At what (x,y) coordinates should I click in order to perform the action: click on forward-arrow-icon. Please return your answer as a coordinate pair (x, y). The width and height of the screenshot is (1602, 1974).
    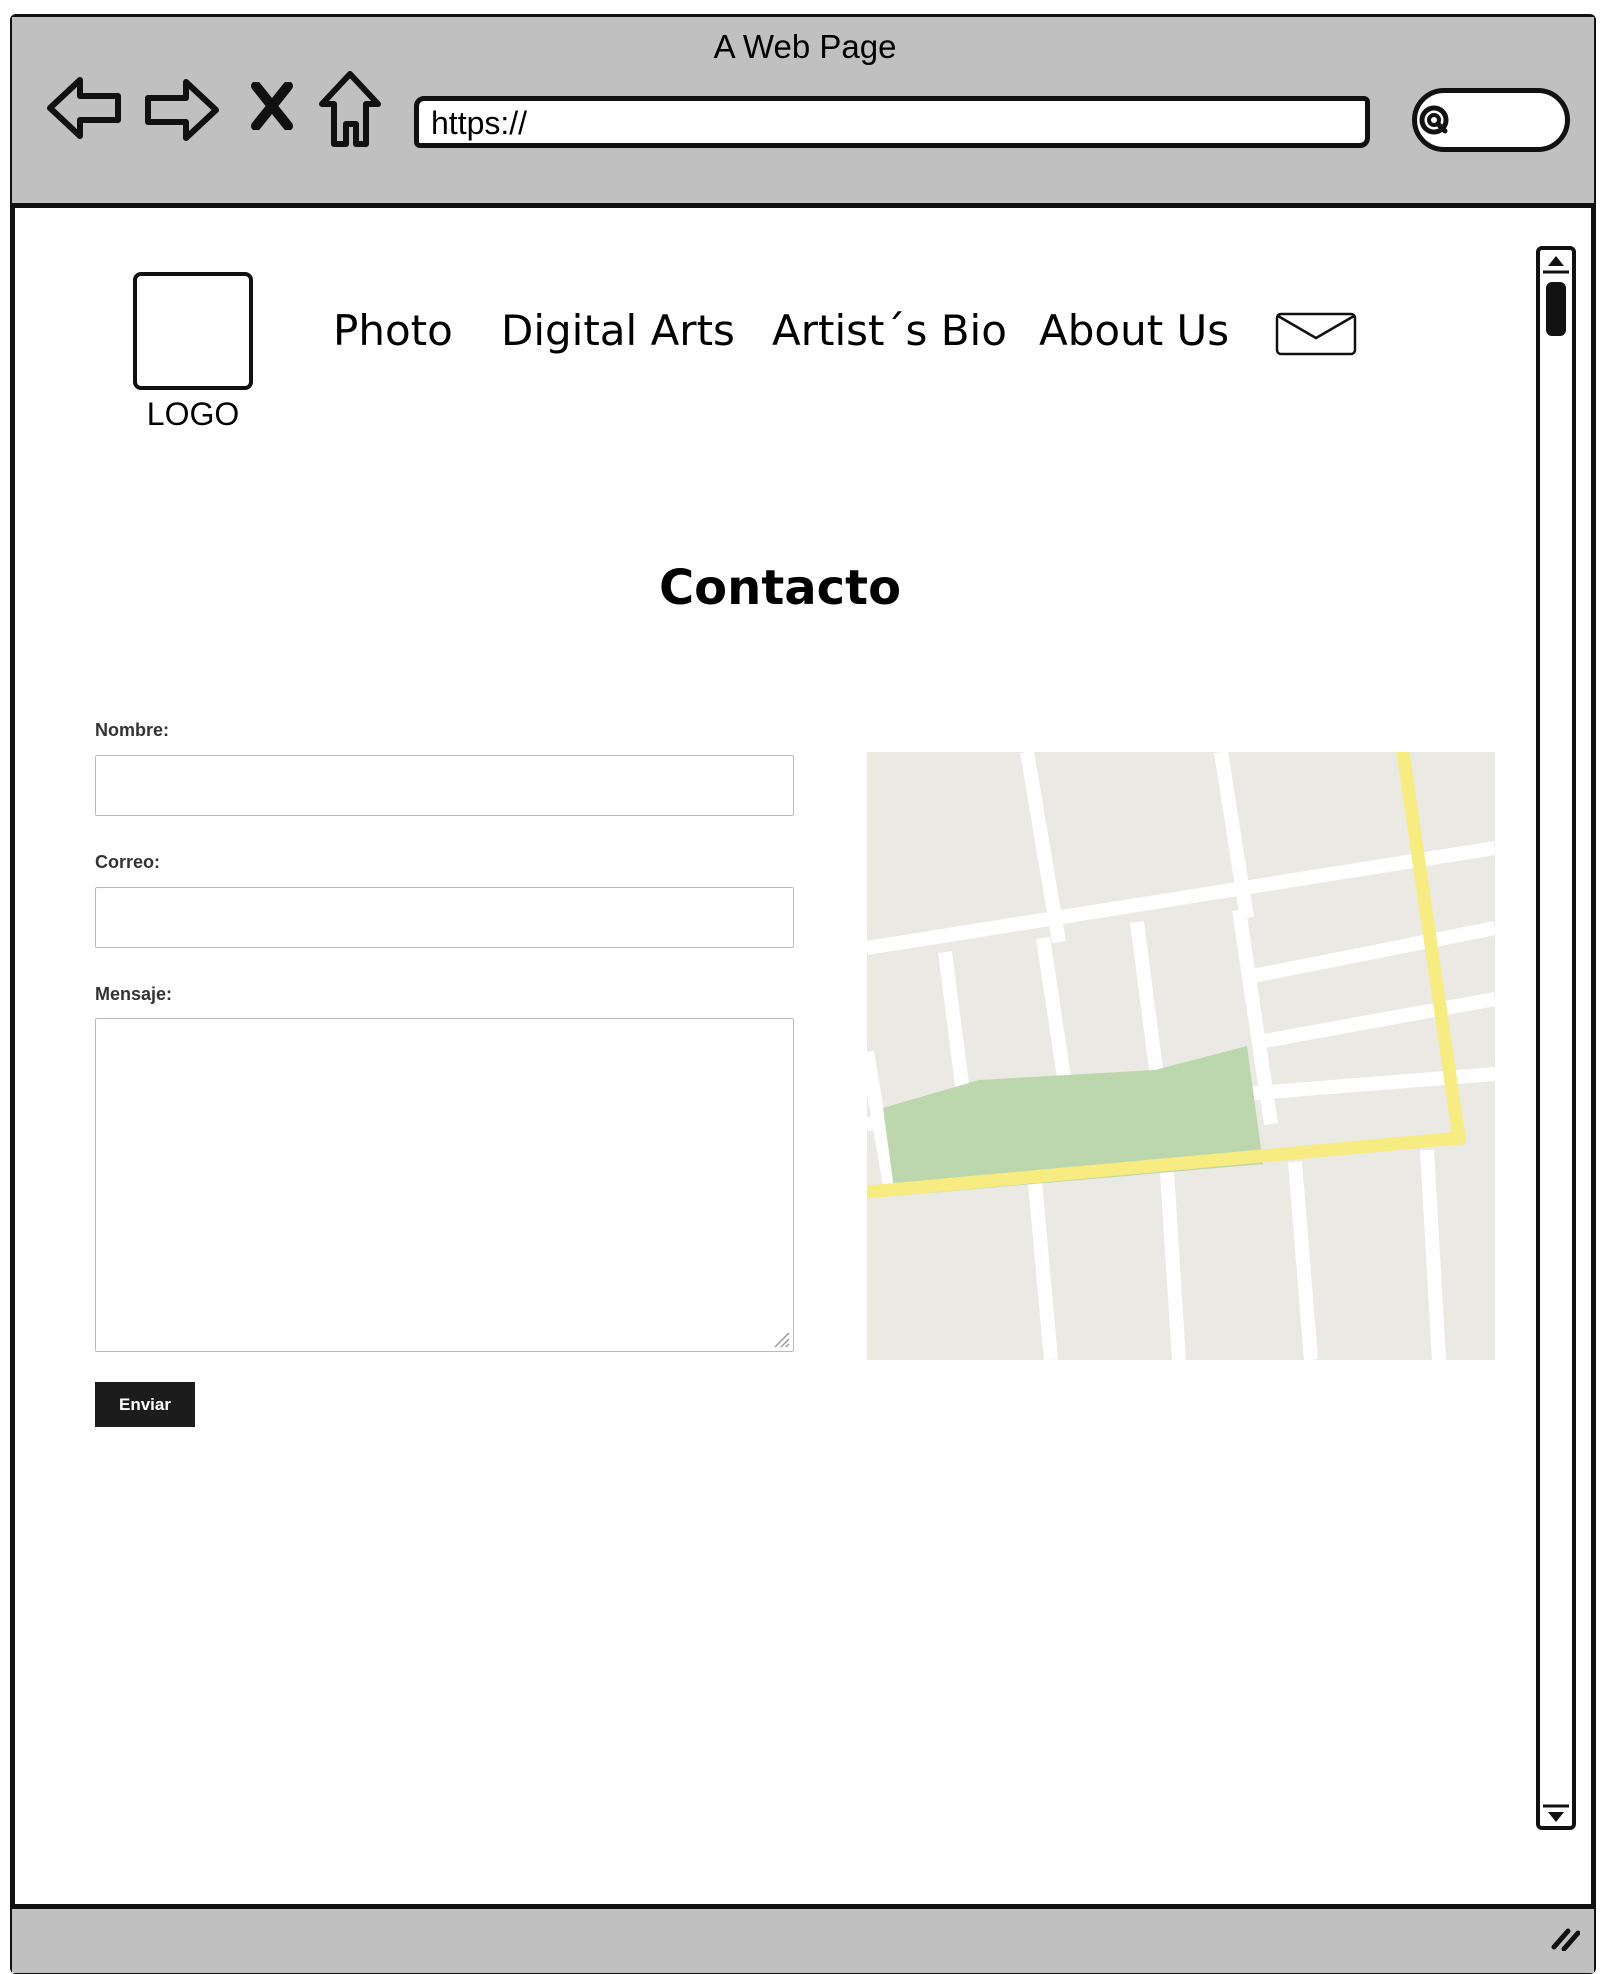
    Looking at the image, I should click on (181, 110).